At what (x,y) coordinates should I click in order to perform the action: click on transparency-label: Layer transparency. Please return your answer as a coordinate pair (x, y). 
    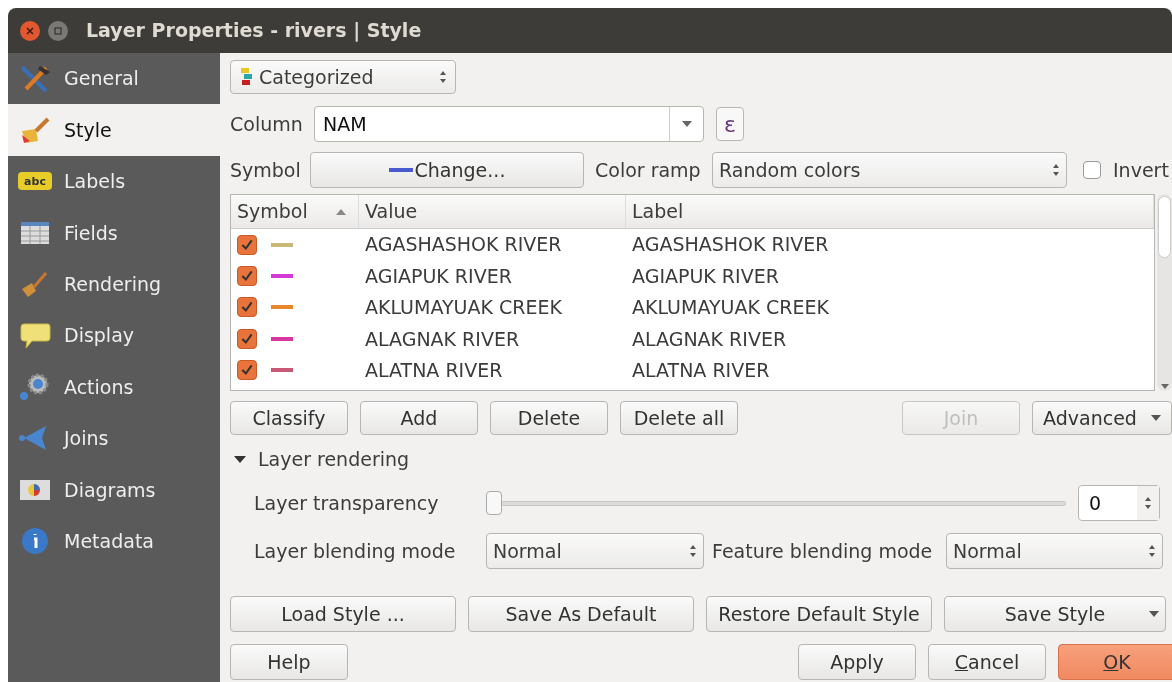
    Looking at the image, I should click on (347, 503).